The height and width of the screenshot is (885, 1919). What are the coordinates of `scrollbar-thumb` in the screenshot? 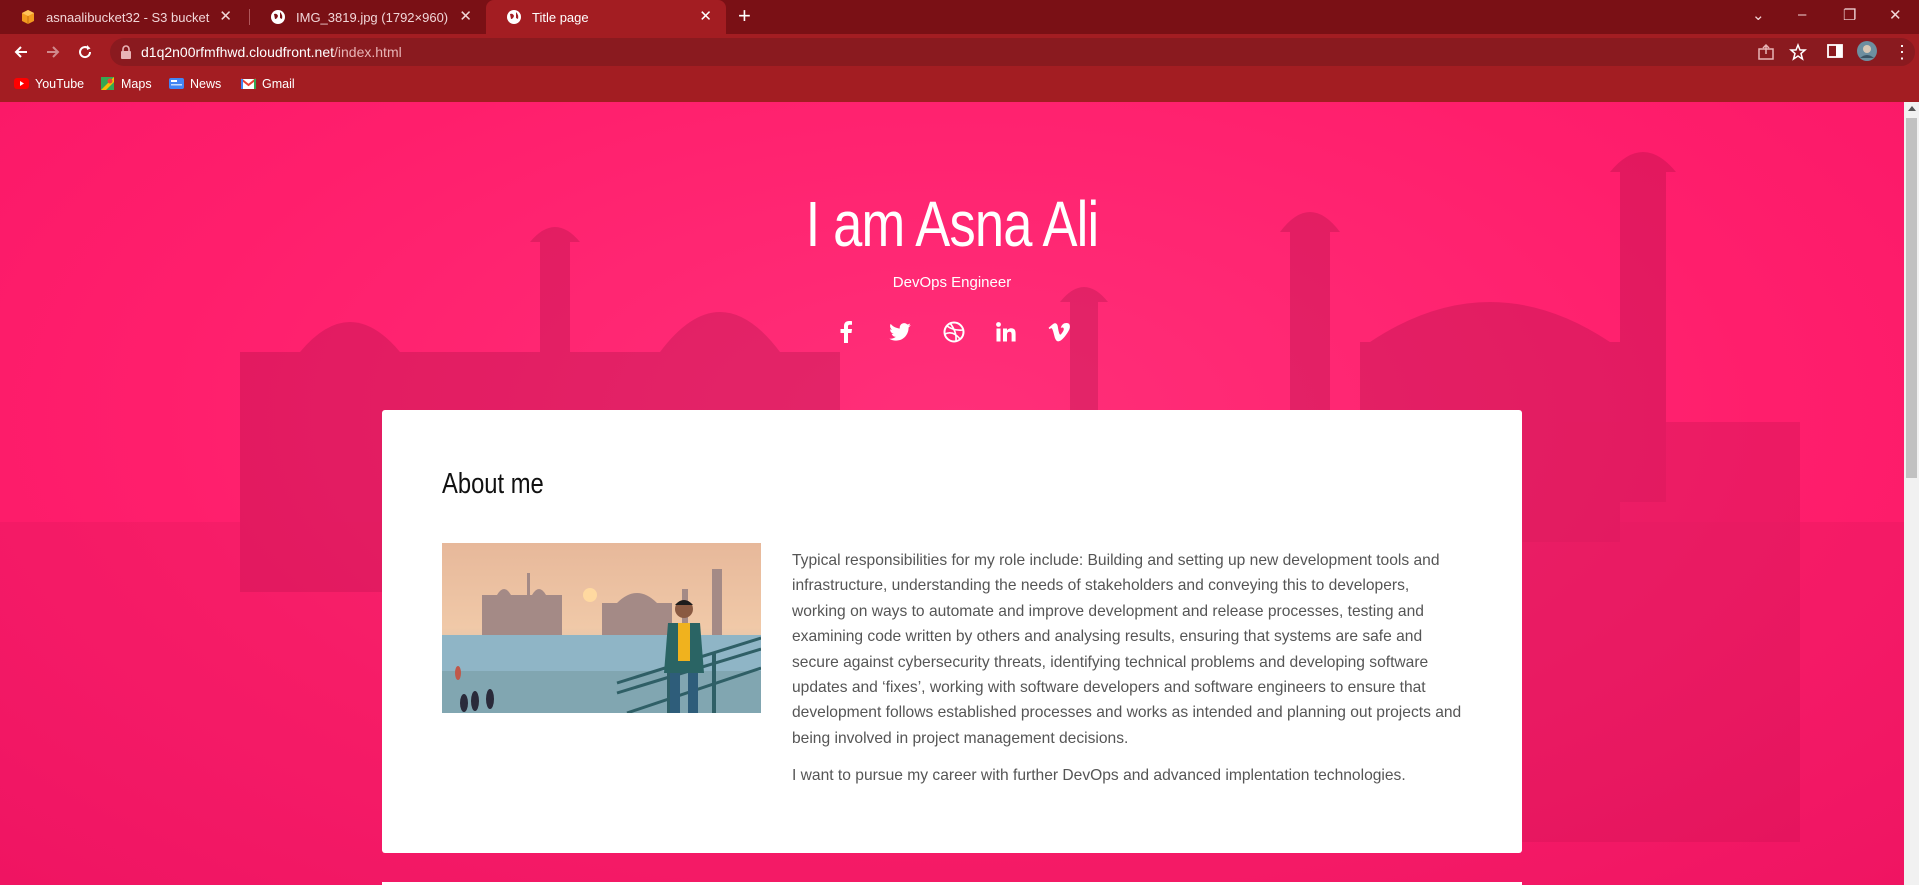 It's located at (1911, 298).